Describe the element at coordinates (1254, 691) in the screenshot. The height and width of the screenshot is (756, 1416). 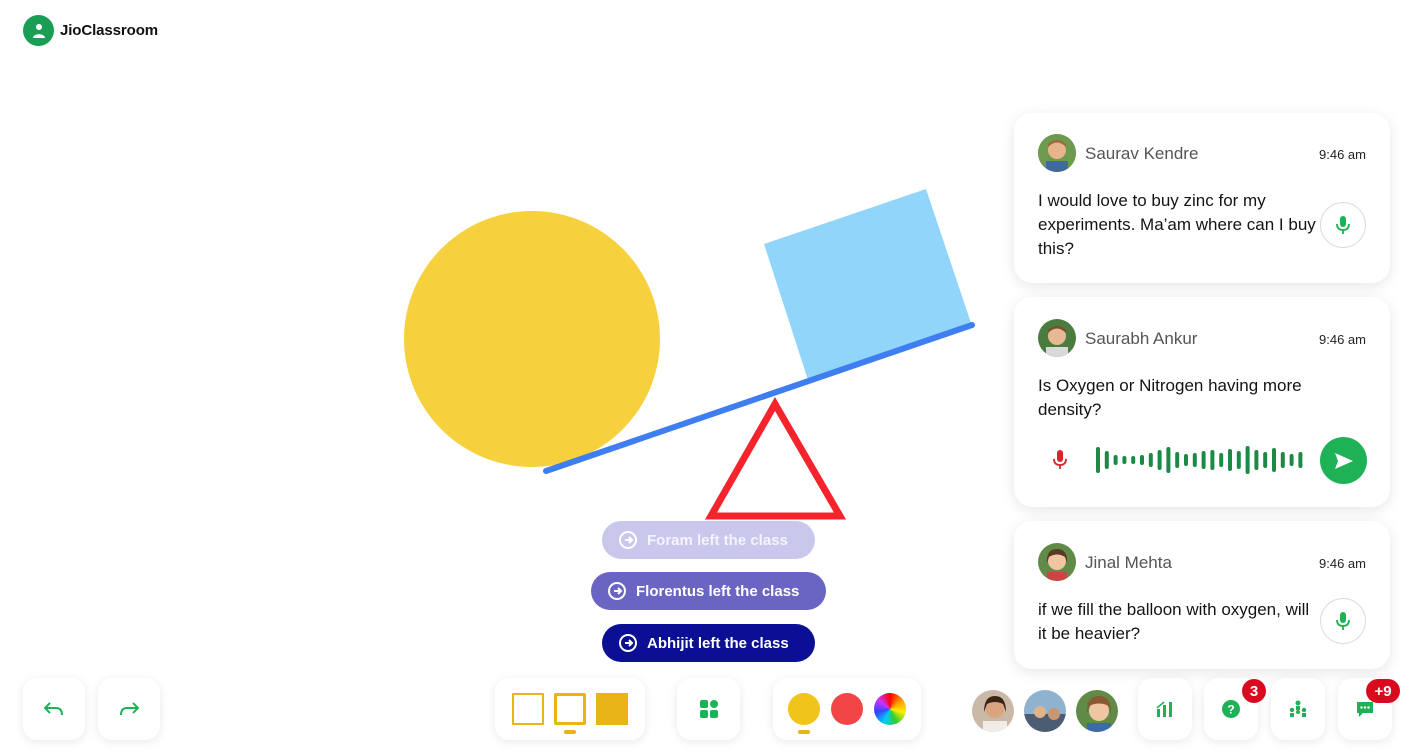
I see `questions-count-badge: 3` at that location.